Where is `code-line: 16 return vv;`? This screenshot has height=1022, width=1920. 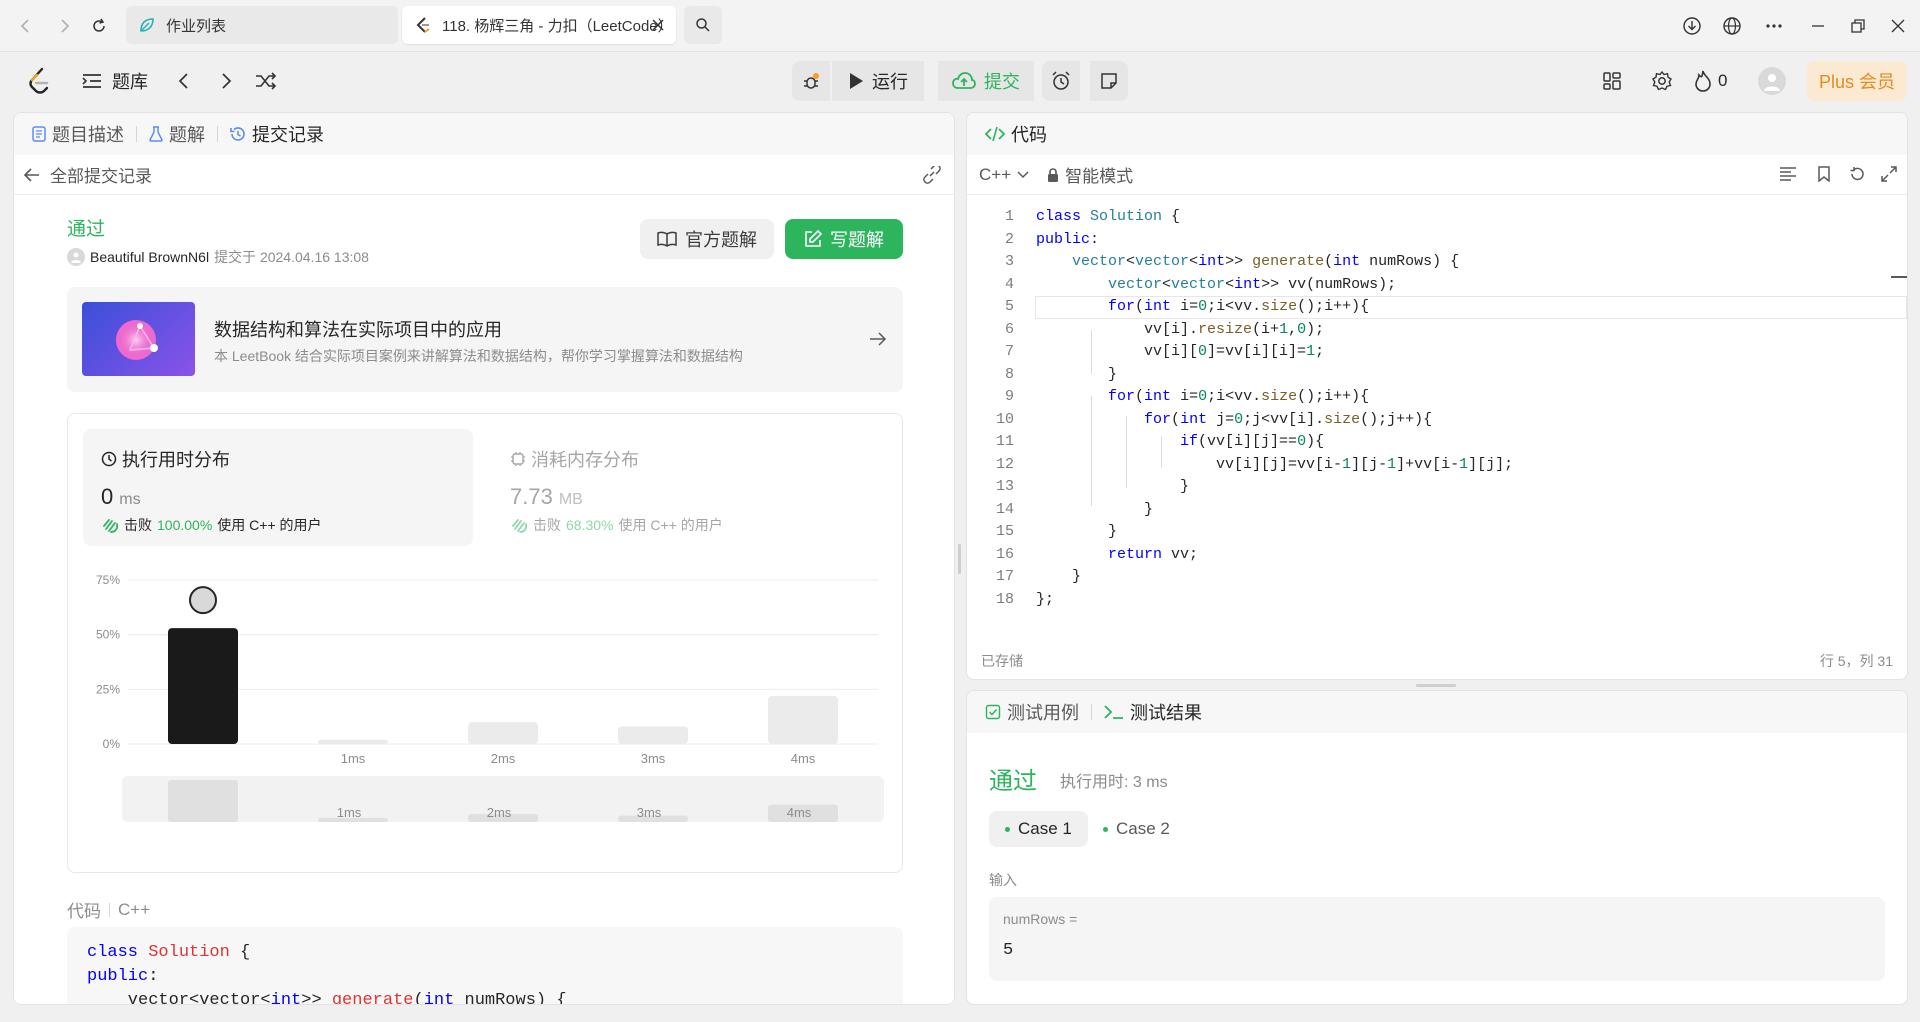
code-line: 16 return vv; is located at coordinates (1437, 555).